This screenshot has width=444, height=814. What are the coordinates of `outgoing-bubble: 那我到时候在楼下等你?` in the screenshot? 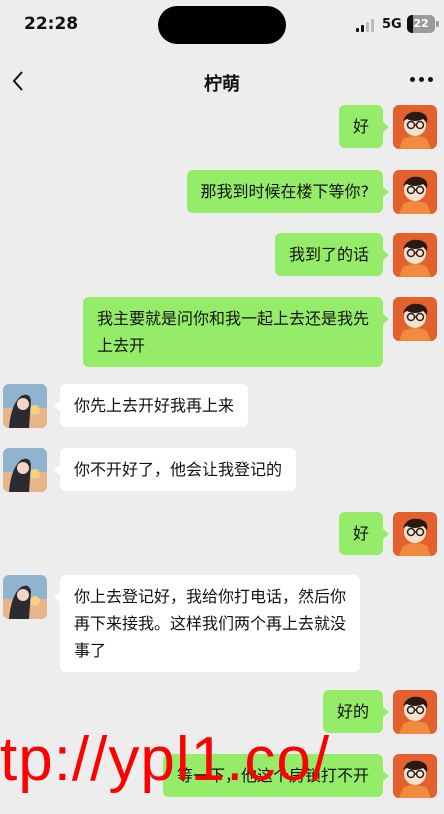 It's located at (287, 191).